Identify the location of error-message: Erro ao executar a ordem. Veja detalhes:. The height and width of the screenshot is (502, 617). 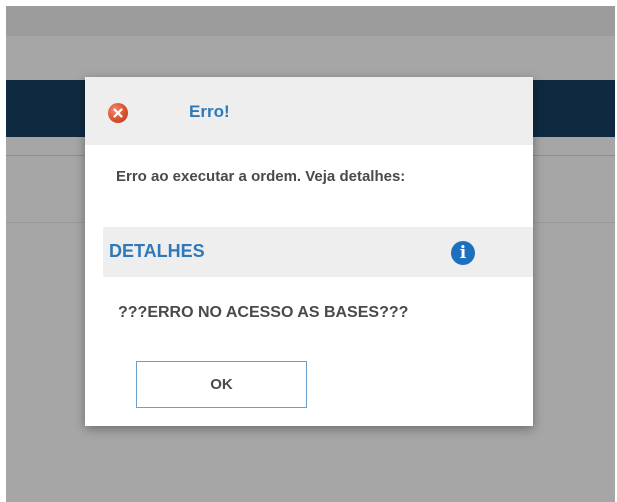
(261, 176).